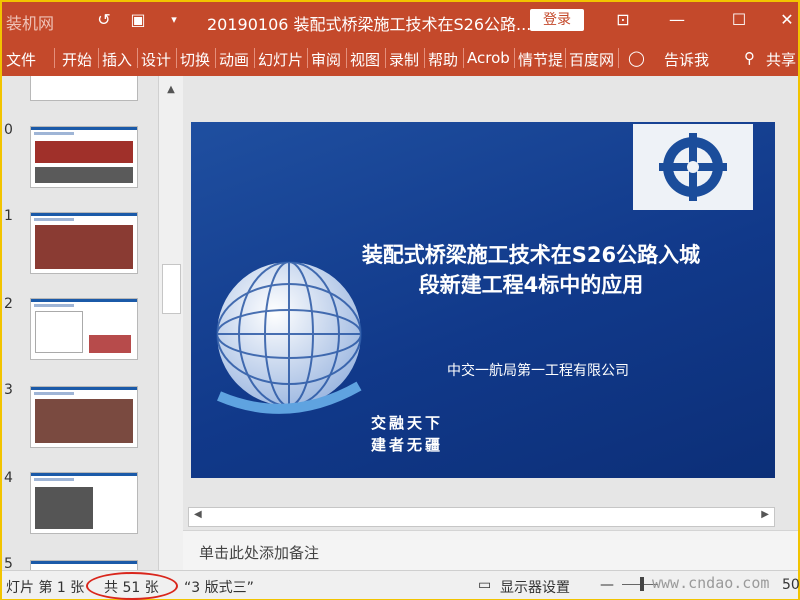 The height and width of the screenshot is (600, 800). I want to click on notes-pane: 单击此处添加备注, so click(490, 550).